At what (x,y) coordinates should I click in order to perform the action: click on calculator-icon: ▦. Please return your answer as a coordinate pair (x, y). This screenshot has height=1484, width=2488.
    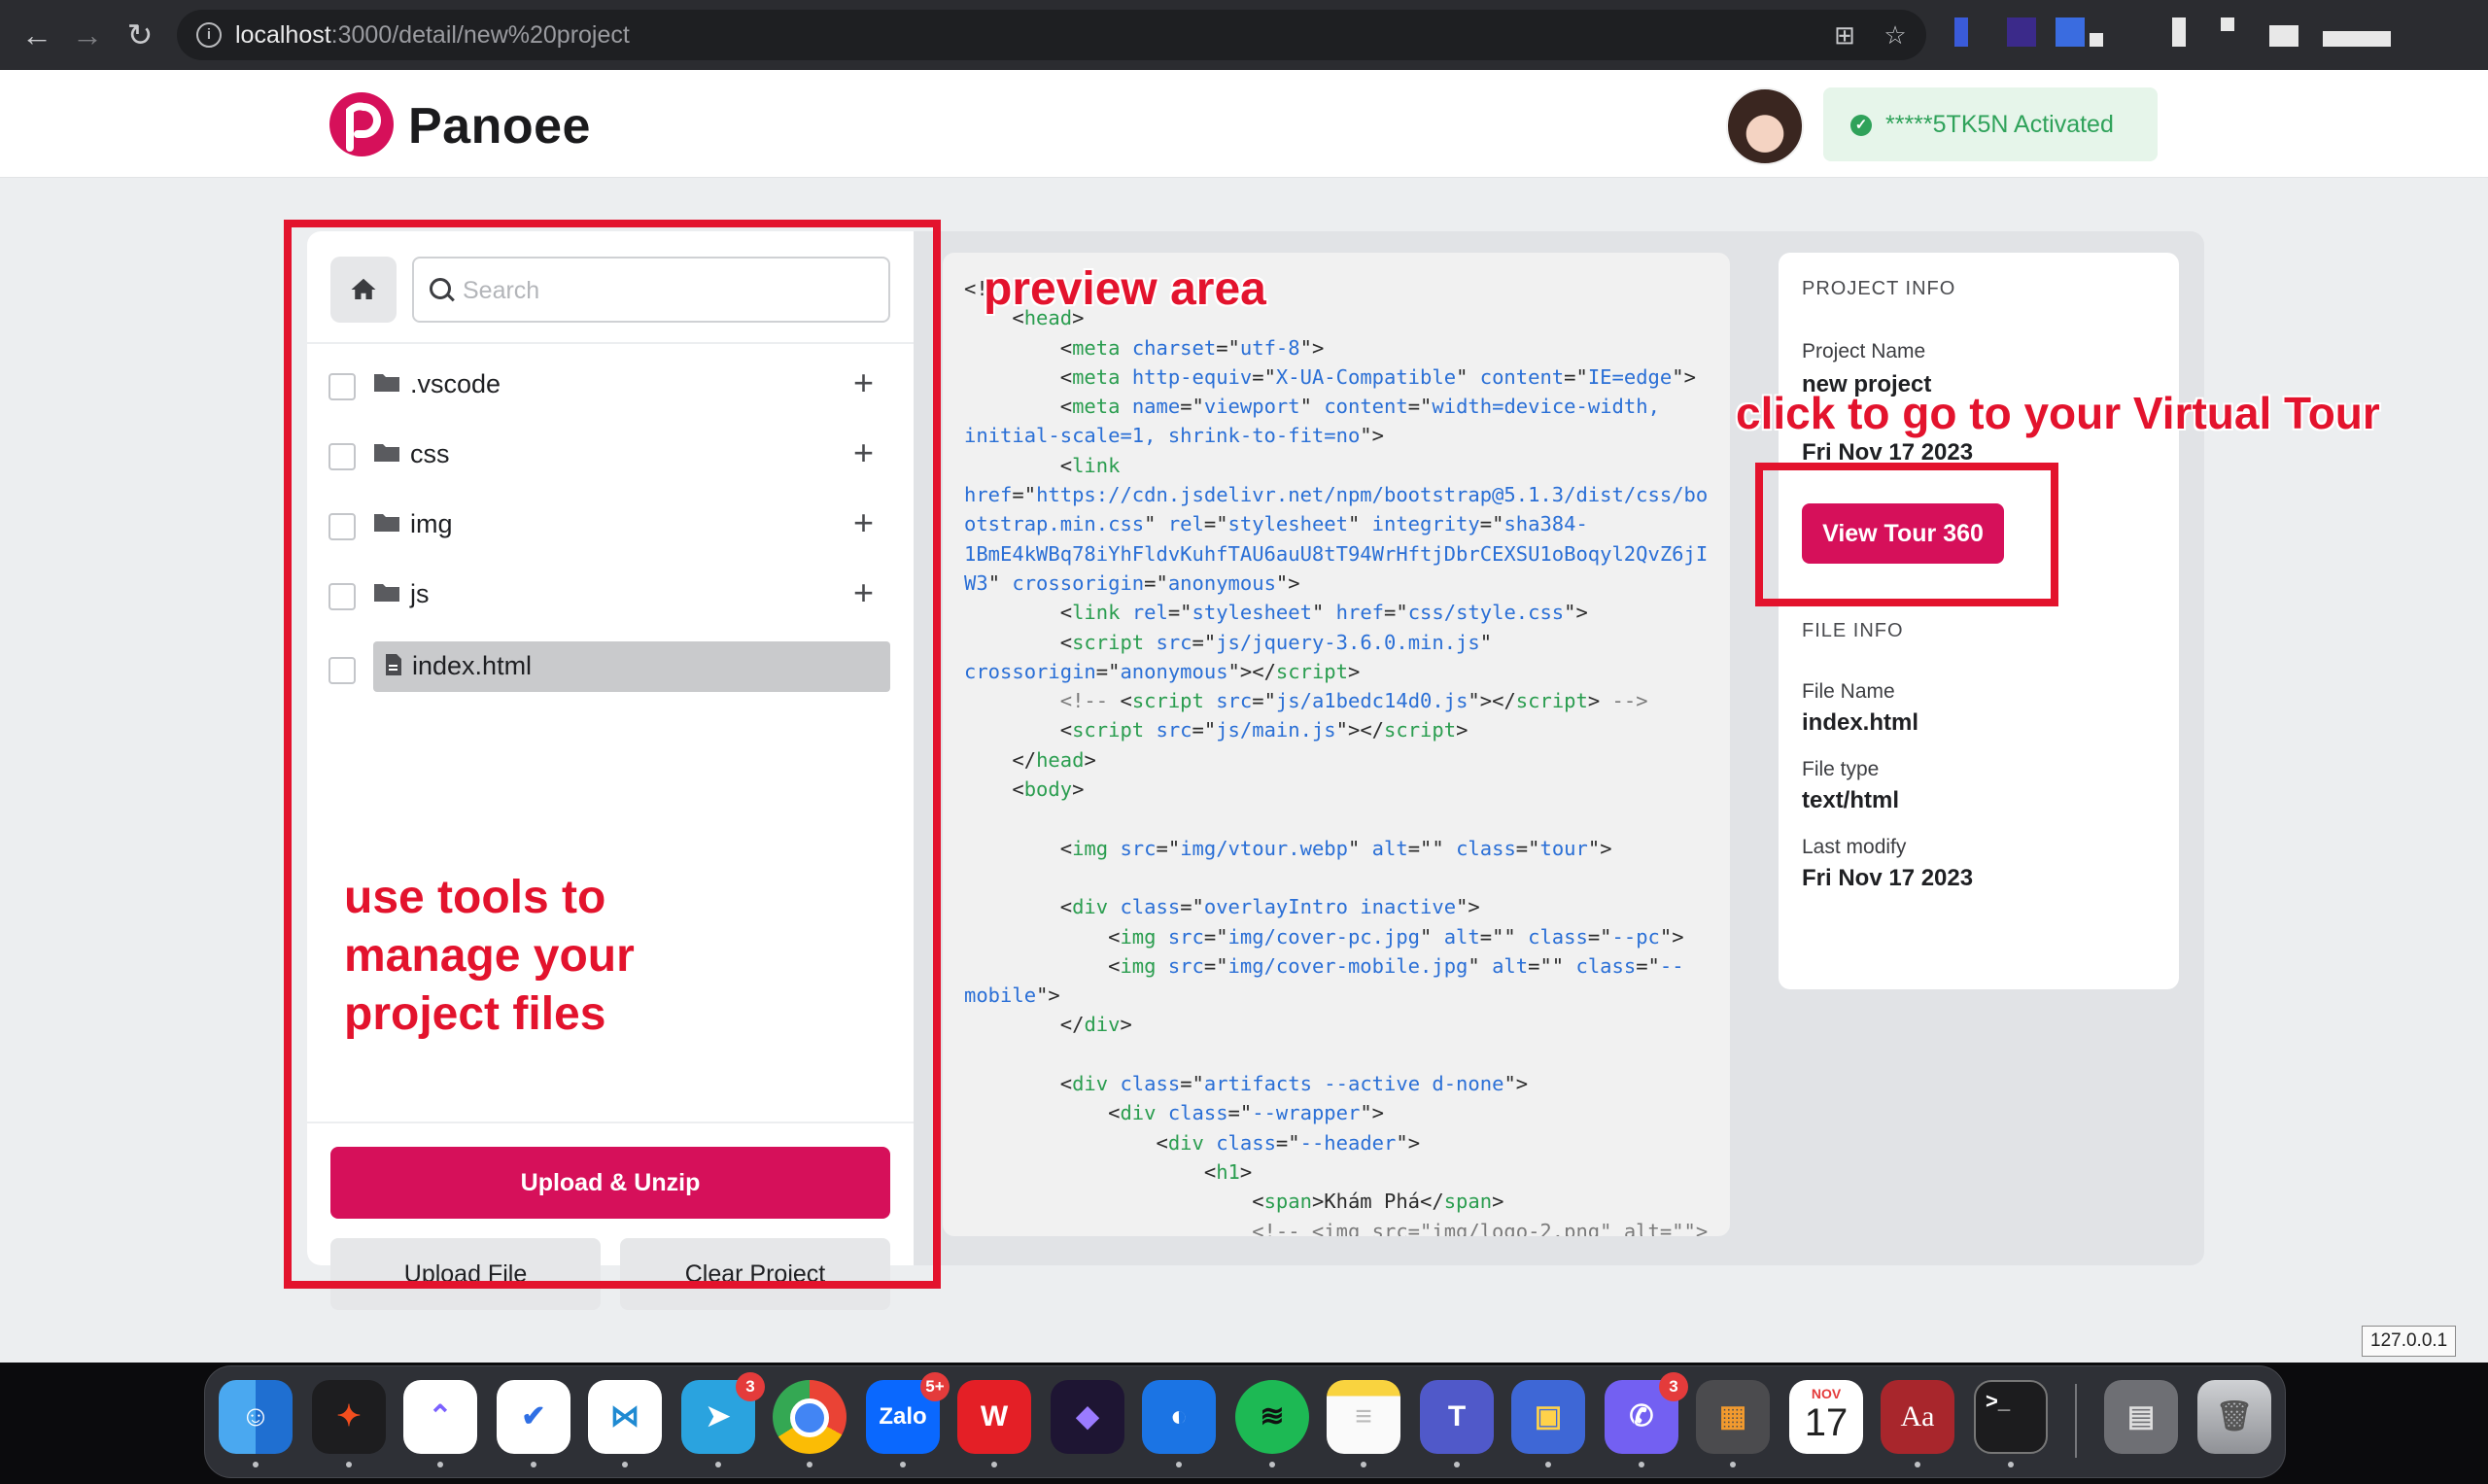
    Looking at the image, I should click on (1733, 1417).